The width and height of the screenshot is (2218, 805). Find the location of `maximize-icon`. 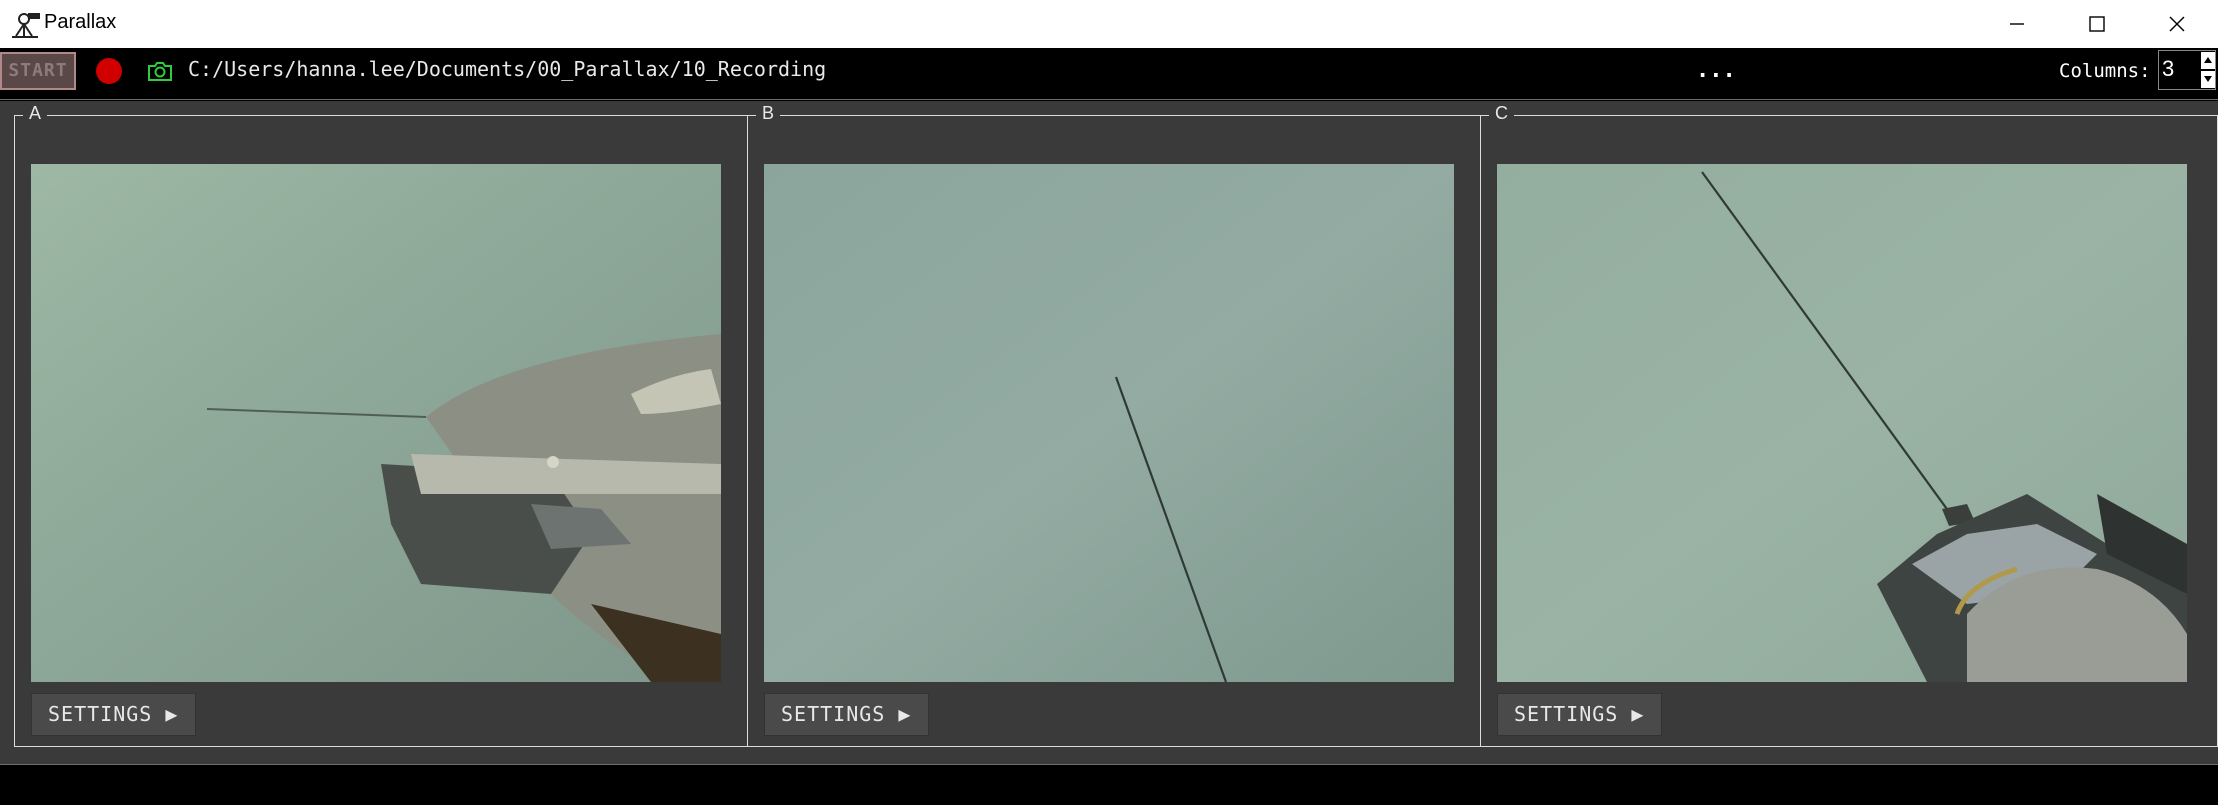

maximize-icon is located at coordinates (2097, 24).